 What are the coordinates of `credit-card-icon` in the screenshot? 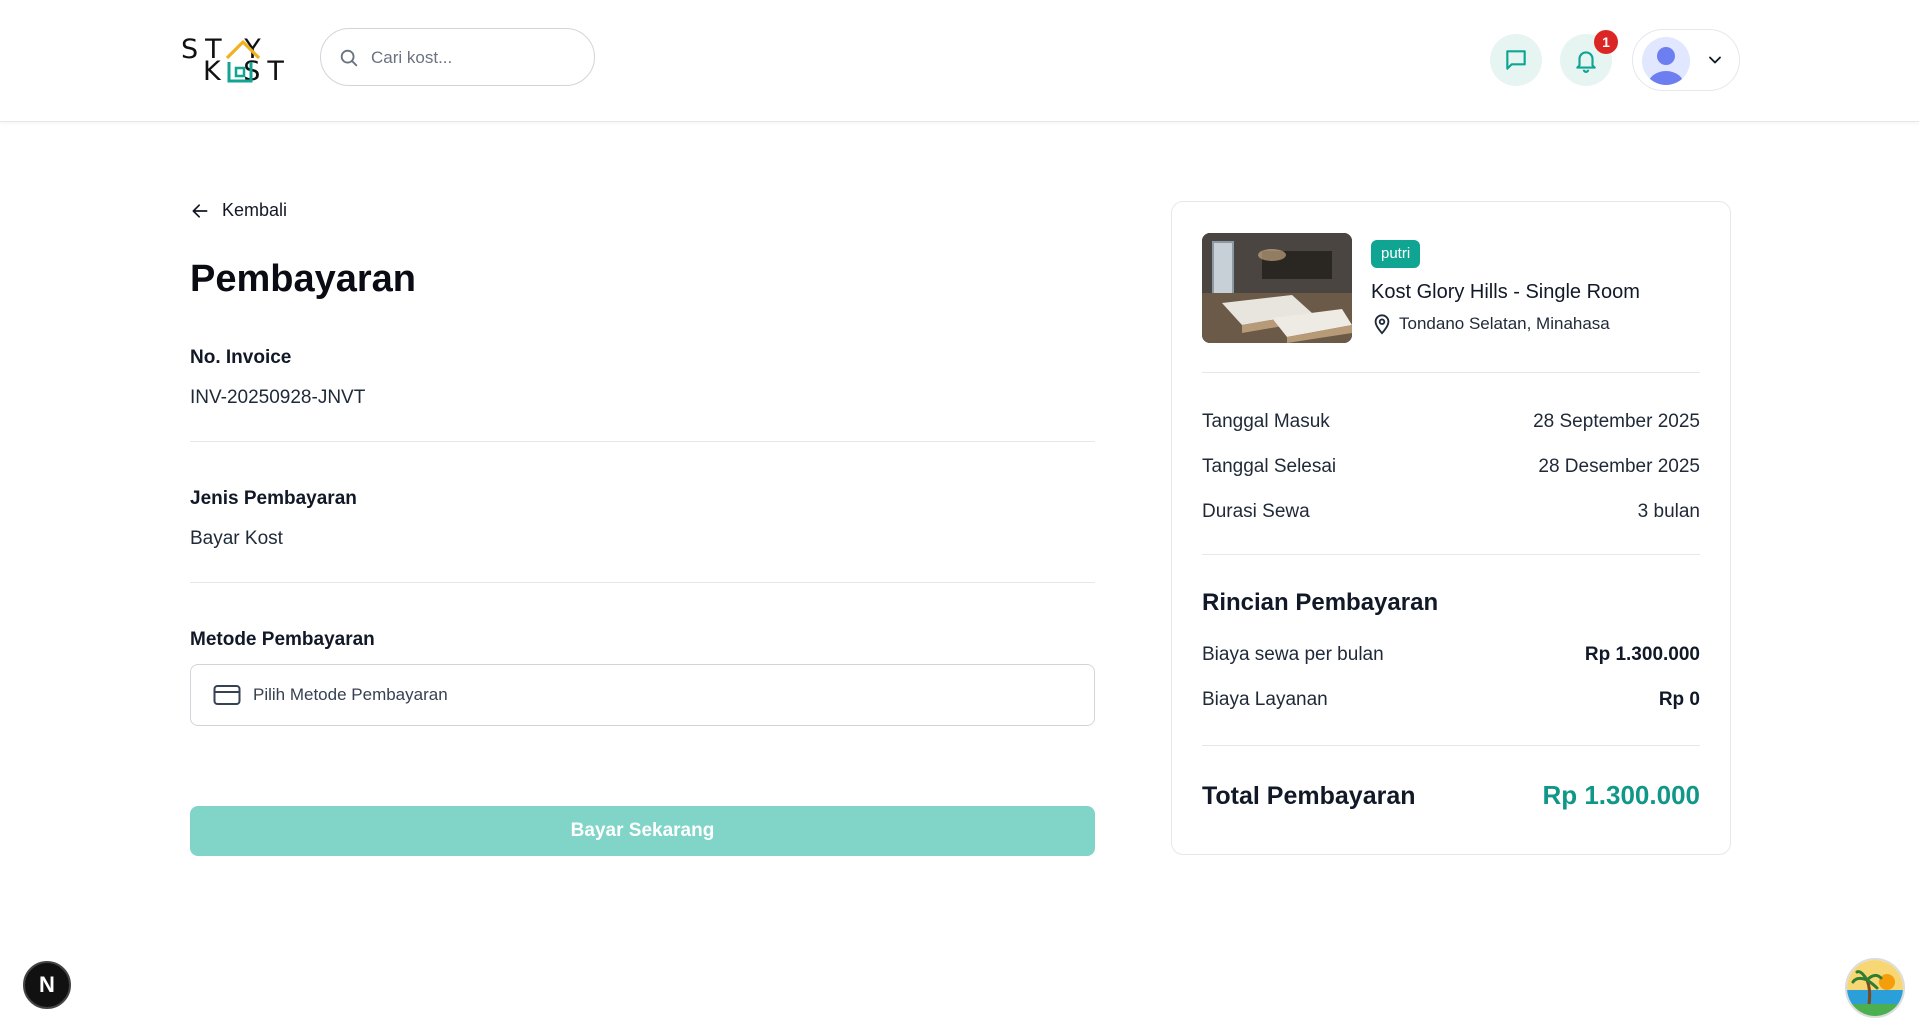 It's located at (227, 695).